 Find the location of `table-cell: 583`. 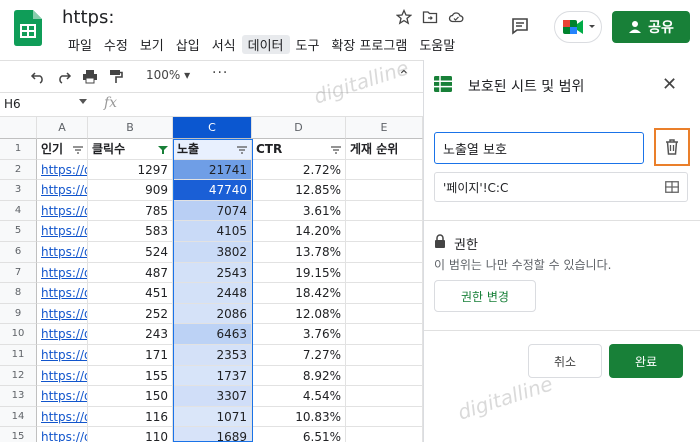

table-cell: 583 is located at coordinates (130, 231).